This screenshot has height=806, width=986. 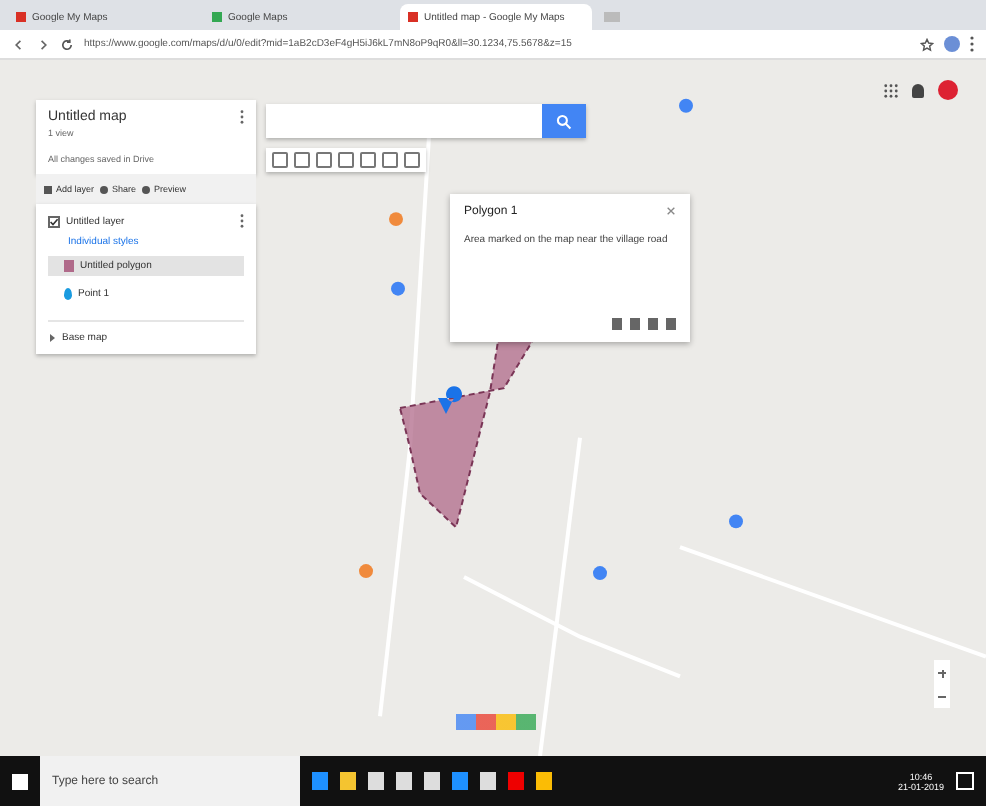 I want to click on search-field, so click(x=404, y=121).